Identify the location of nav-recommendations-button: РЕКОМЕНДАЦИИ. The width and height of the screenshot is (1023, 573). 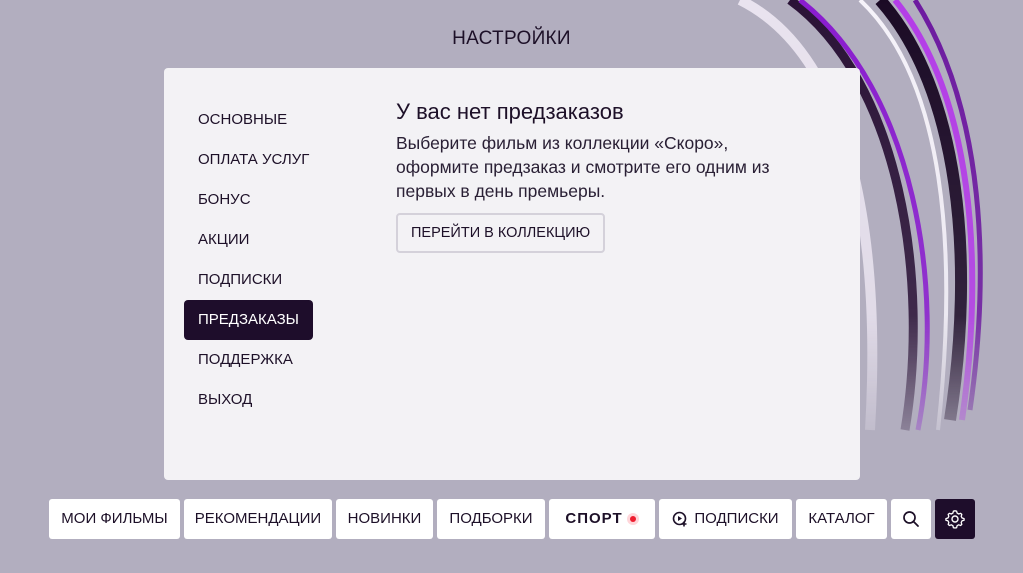
(258, 519).